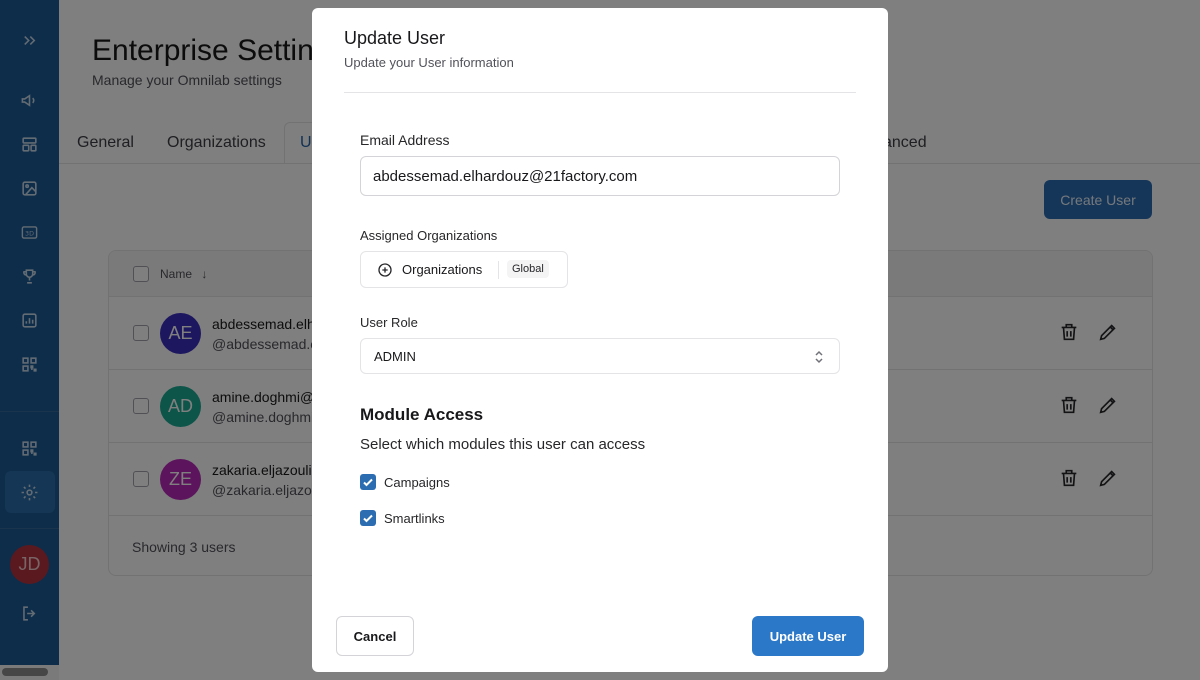 The image size is (1200, 680). Describe the element at coordinates (600, 176) in the screenshot. I see `email-field` at that location.